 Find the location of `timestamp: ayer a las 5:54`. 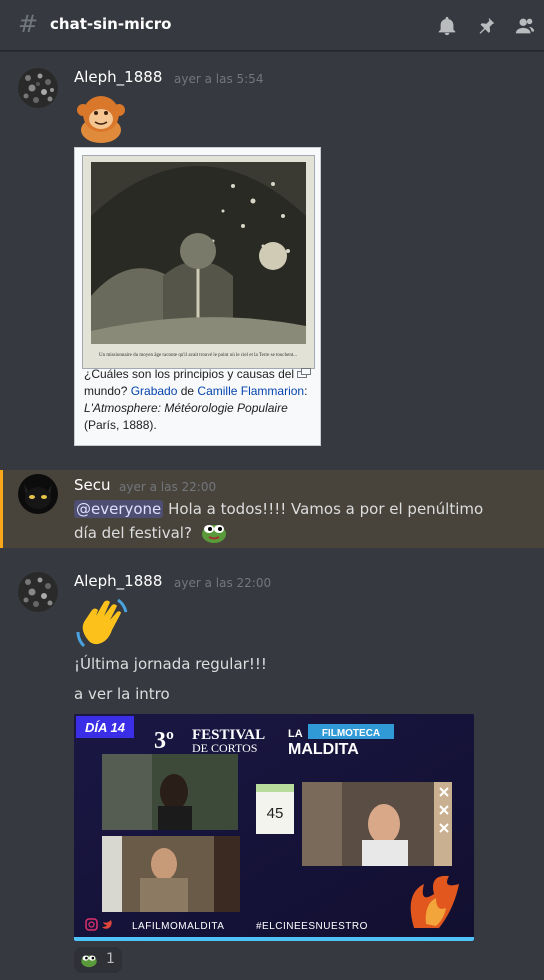

timestamp: ayer a las 5:54 is located at coordinates (219, 79).